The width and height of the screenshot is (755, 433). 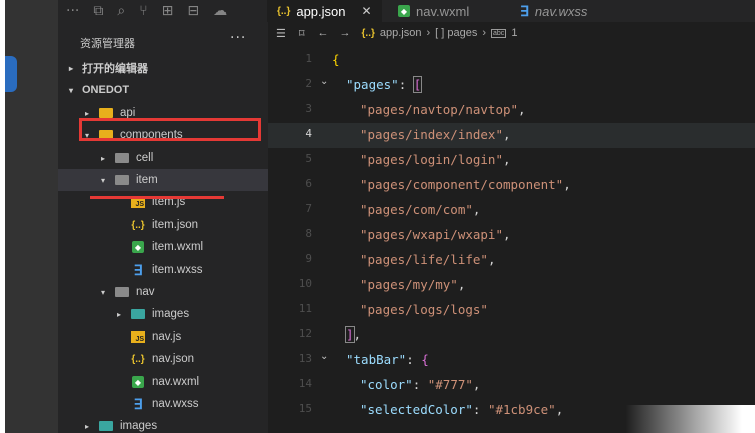 What do you see at coordinates (443, 11) in the screenshot?
I see `tab-label: nav.wxml` at bounding box center [443, 11].